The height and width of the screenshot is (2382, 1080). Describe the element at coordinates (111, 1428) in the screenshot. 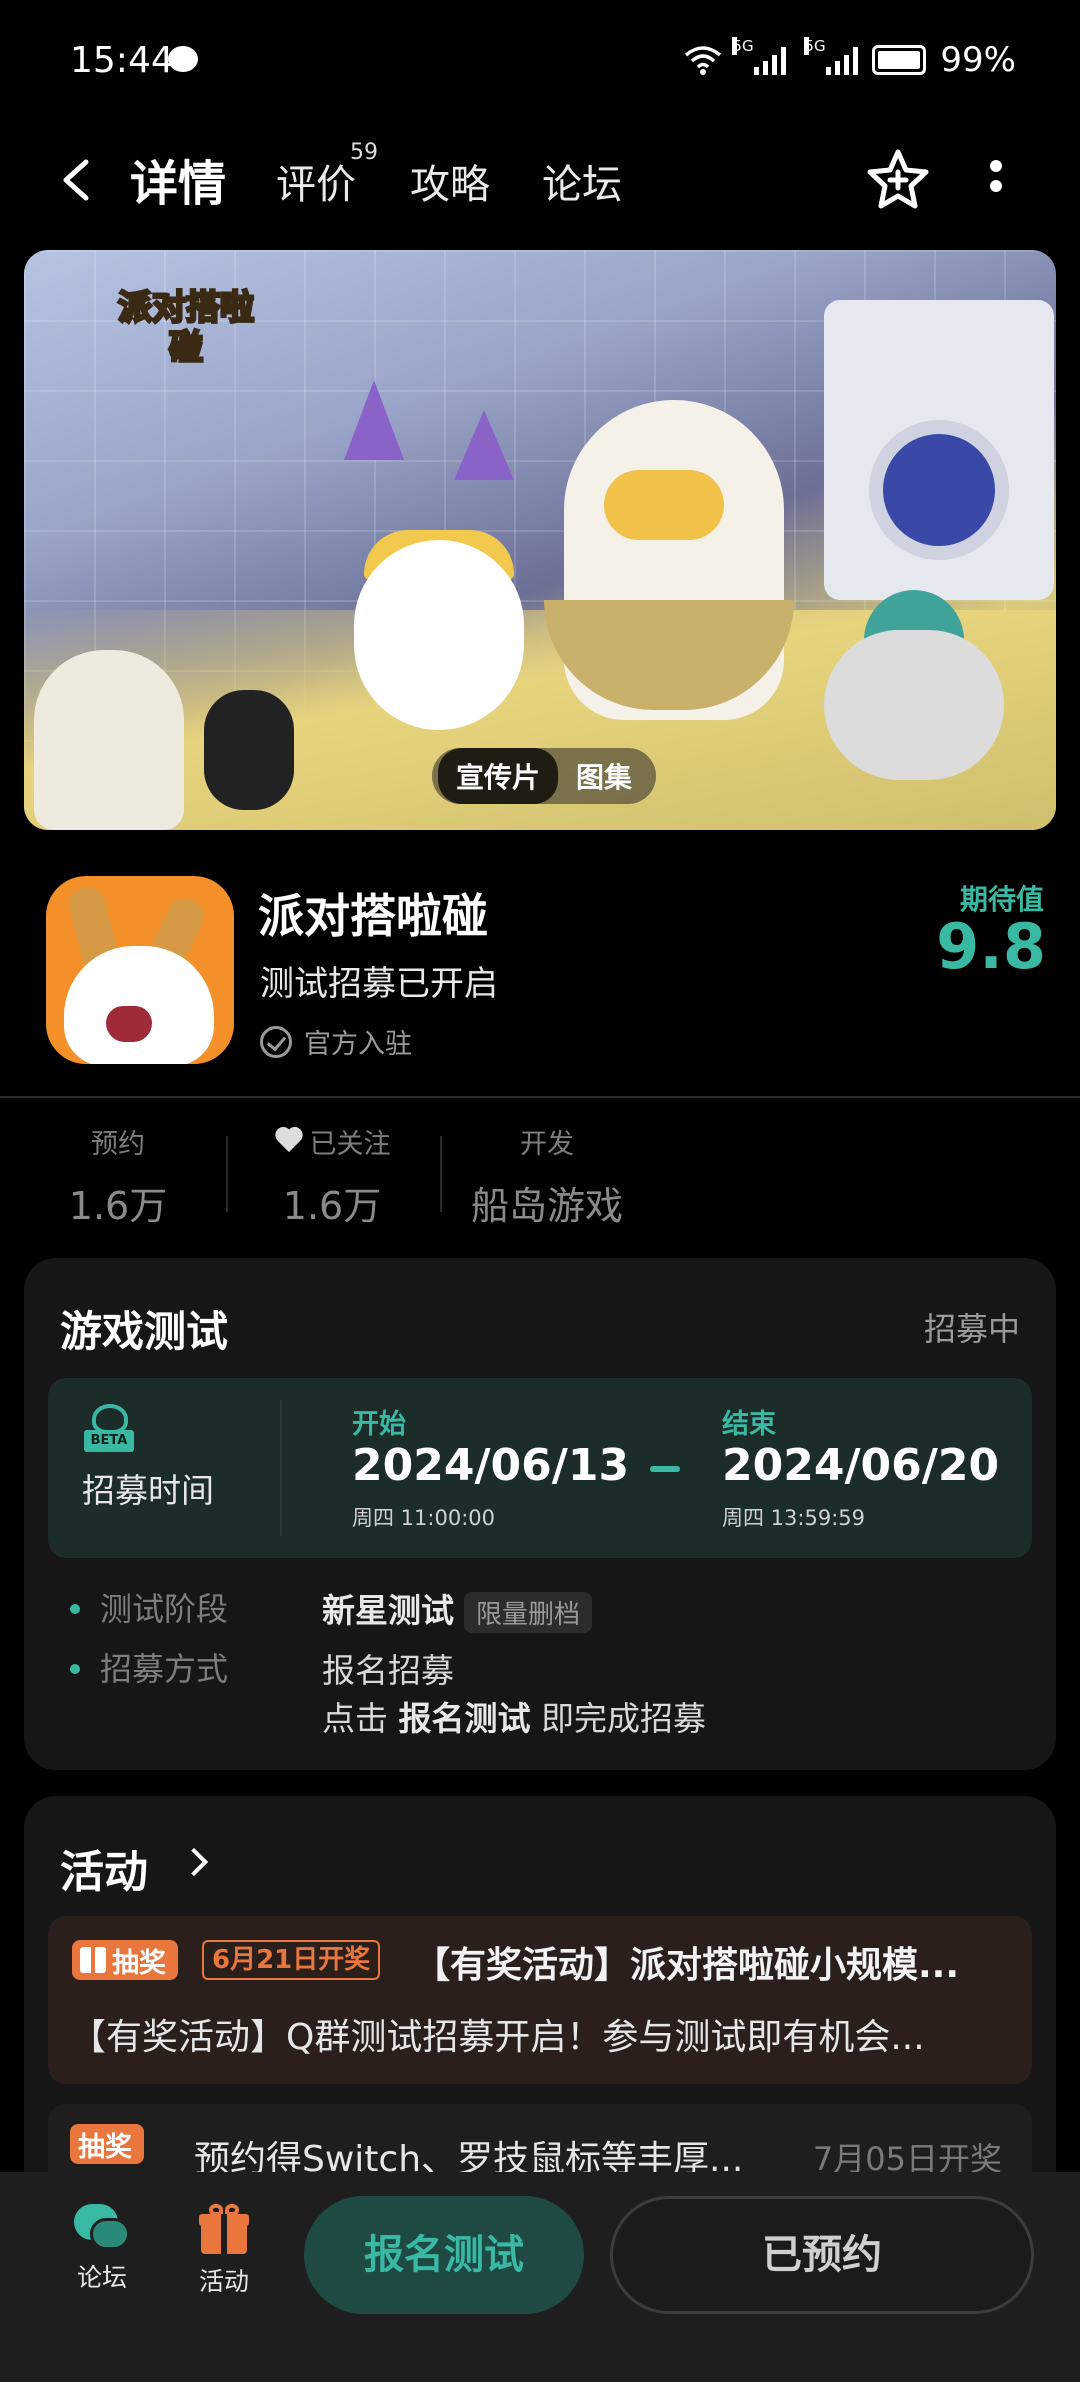

I see `beta-timer-icon: BETA` at that location.